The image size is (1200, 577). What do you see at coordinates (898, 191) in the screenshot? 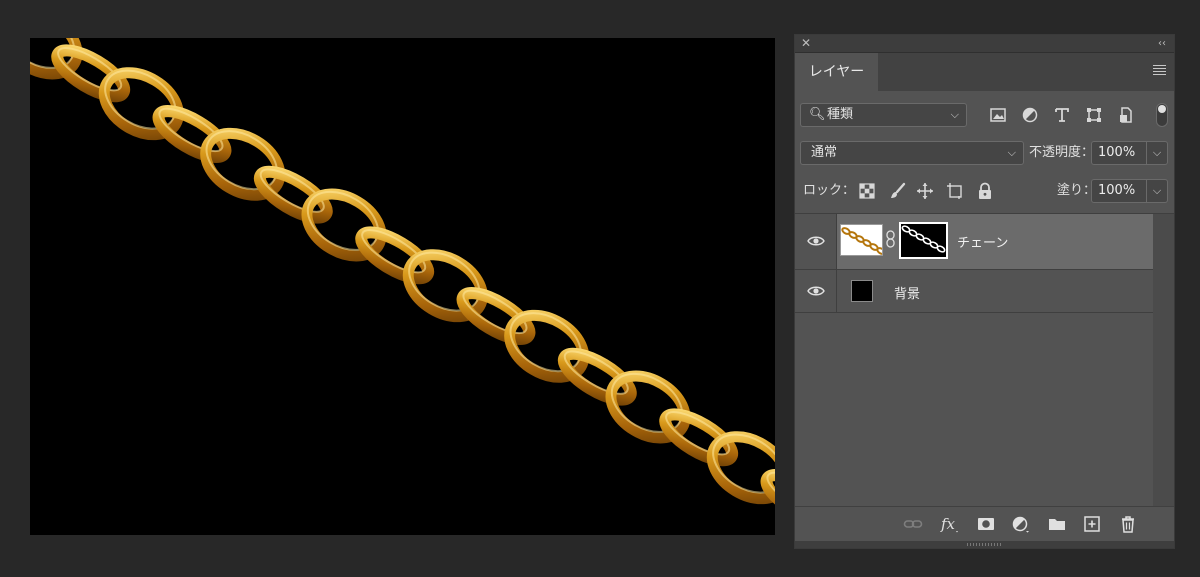
I see `lock-image-pixels-icon` at bounding box center [898, 191].